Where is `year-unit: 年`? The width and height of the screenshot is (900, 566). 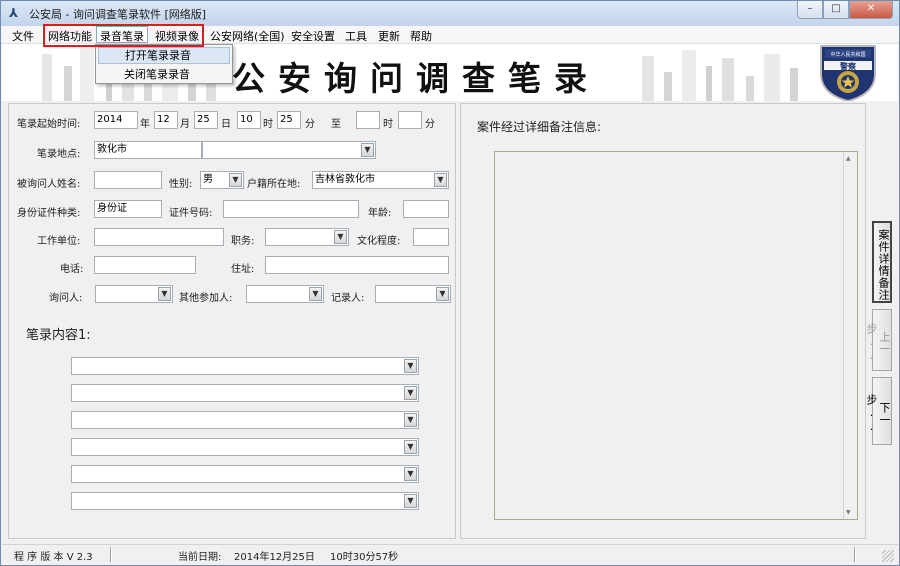 year-unit: 年 is located at coordinates (145, 124).